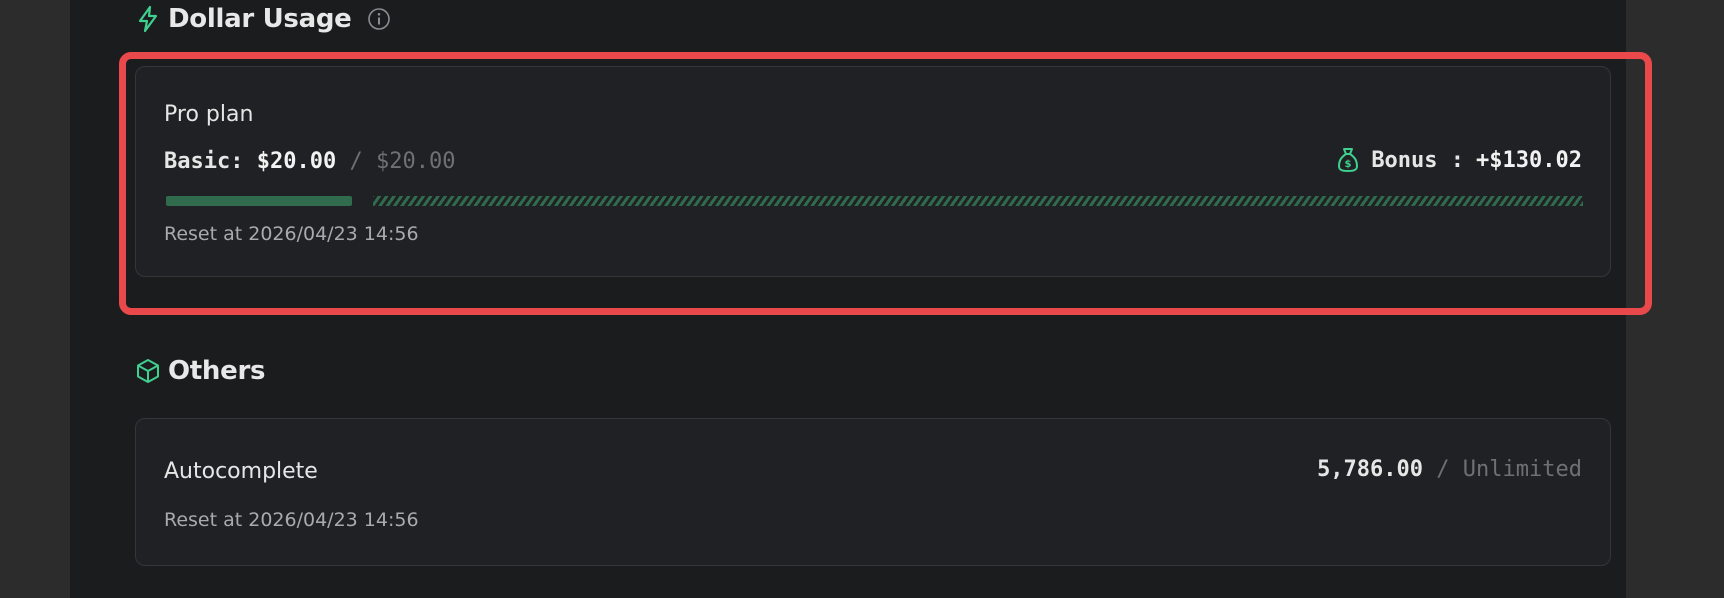 Image resolution: width=1724 pixels, height=598 pixels. What do you see at coordinates (148, 19) in the screenshot?
I see `lightning-bolt-icon` at bounding box center [148, 19].